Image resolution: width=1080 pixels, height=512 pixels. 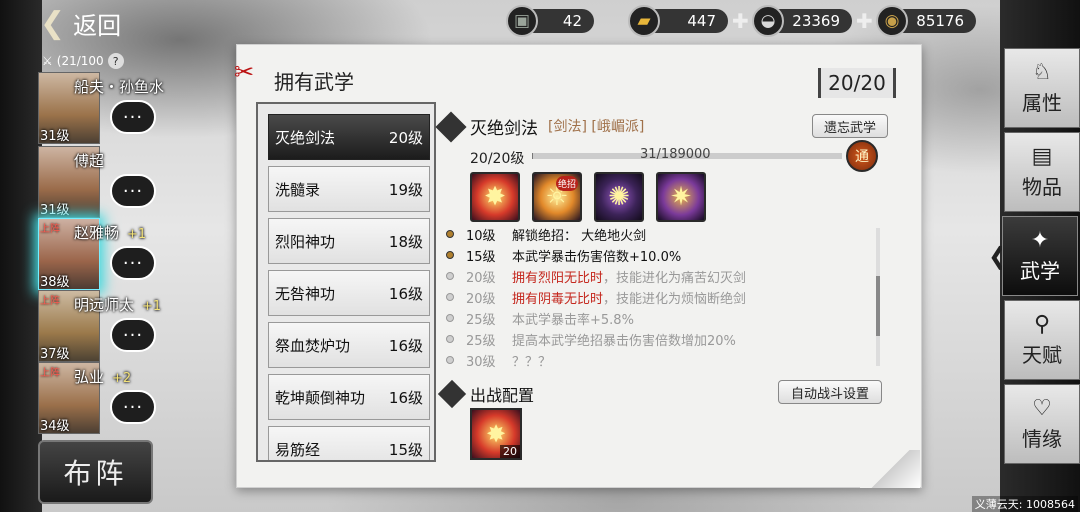 I want to click on skill-item: 乾坤颠倒神功 16级, so click(x=349, y=397).